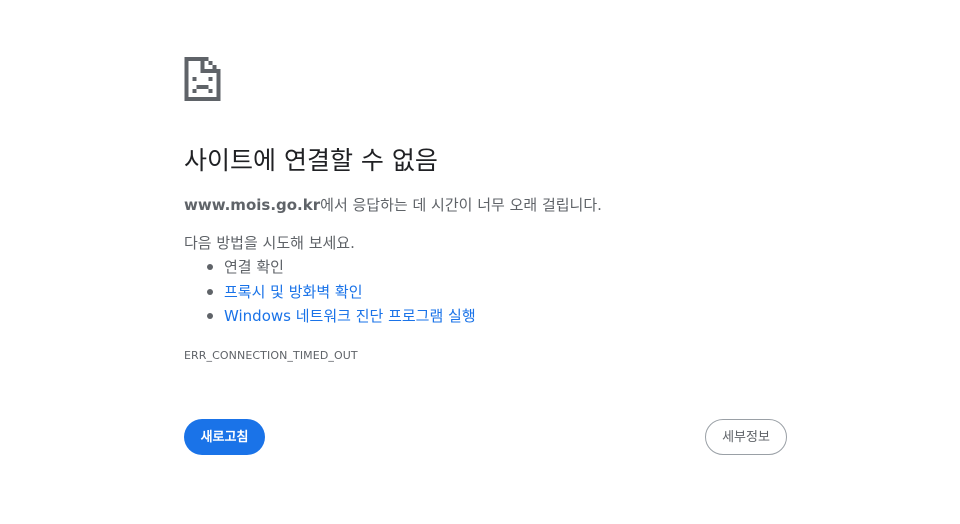  I want to click on error-summary: www.mois.go.kr에서 응답하는 데 시간이 너무 오래 걸립니다., so click(393, 205).